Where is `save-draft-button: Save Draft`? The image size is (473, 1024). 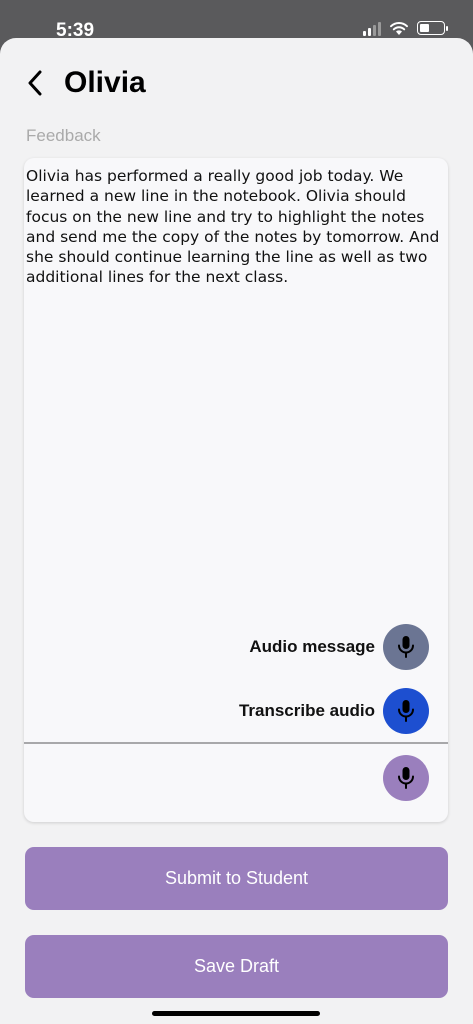
save-draft-button: Save Draft is located at coordinates (236, 966).